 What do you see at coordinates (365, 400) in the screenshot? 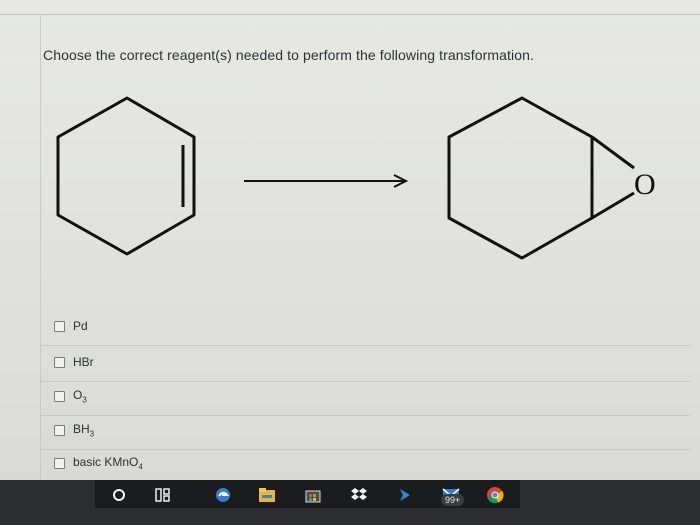
I see `option-o3: O3` at bounding box center [365, 400].